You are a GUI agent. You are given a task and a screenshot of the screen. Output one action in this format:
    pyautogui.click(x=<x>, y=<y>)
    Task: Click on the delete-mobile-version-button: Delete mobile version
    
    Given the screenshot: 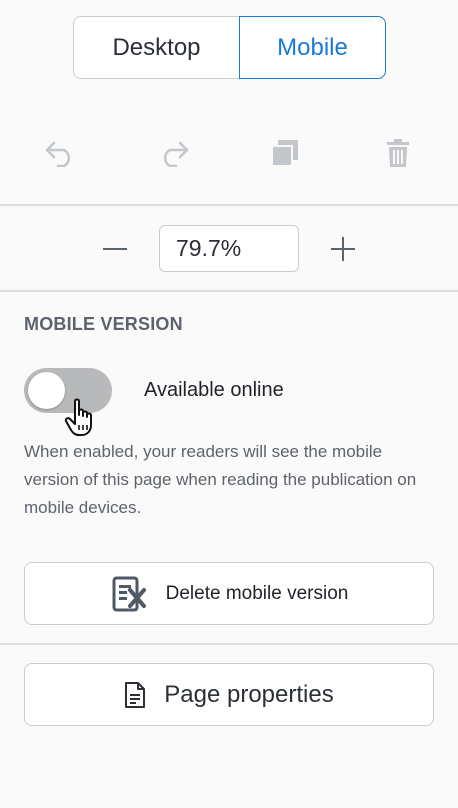 What is the action you would take?
    pyautogui.click(x=229, y=593)
    